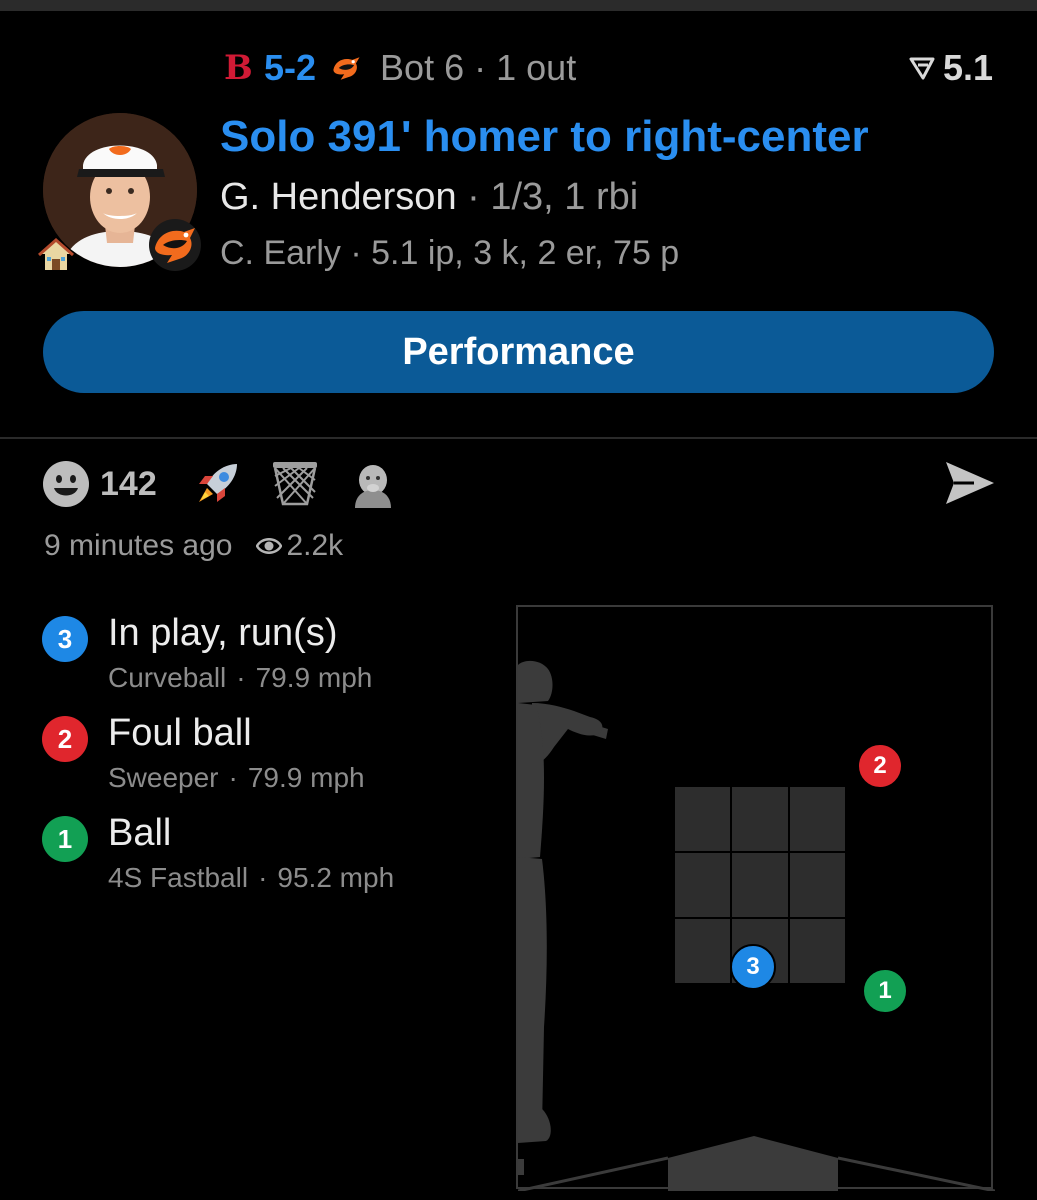 The image size is (1037, 1200). Describe the element at coordinates (65, 639) in the screenshot. I see `pitch-number-badge: 3` at that location.